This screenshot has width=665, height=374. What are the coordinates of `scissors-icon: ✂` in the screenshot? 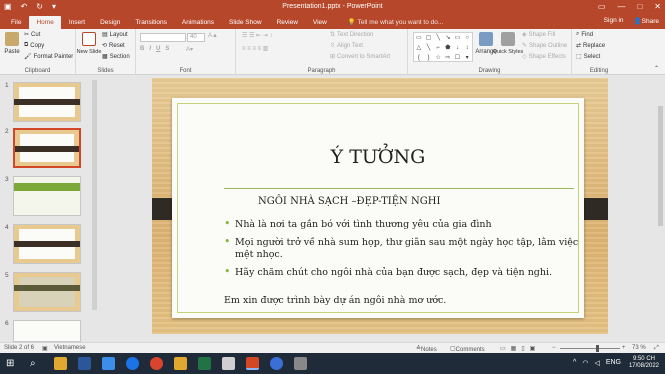 It's located at (27, 35).